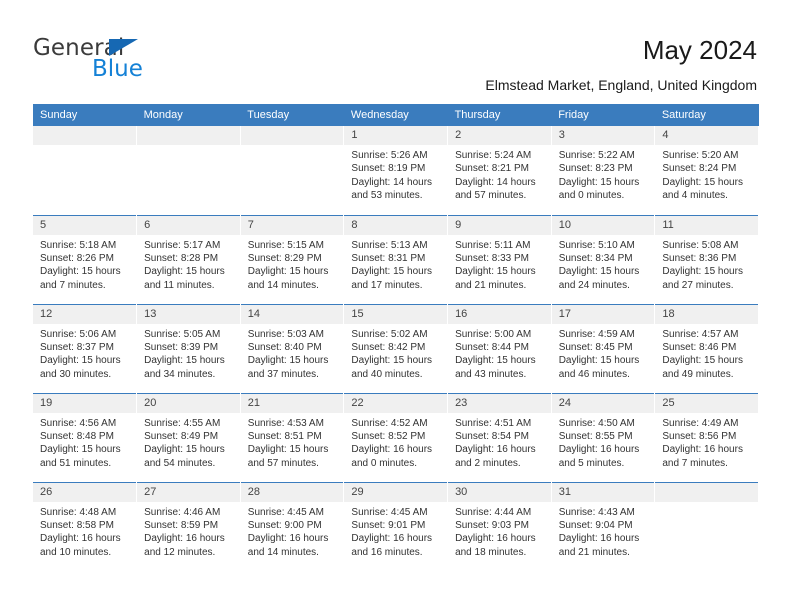  Describe the element at coordinates (499, 403) in the screenshot. I see `day-number: 23` at that location.